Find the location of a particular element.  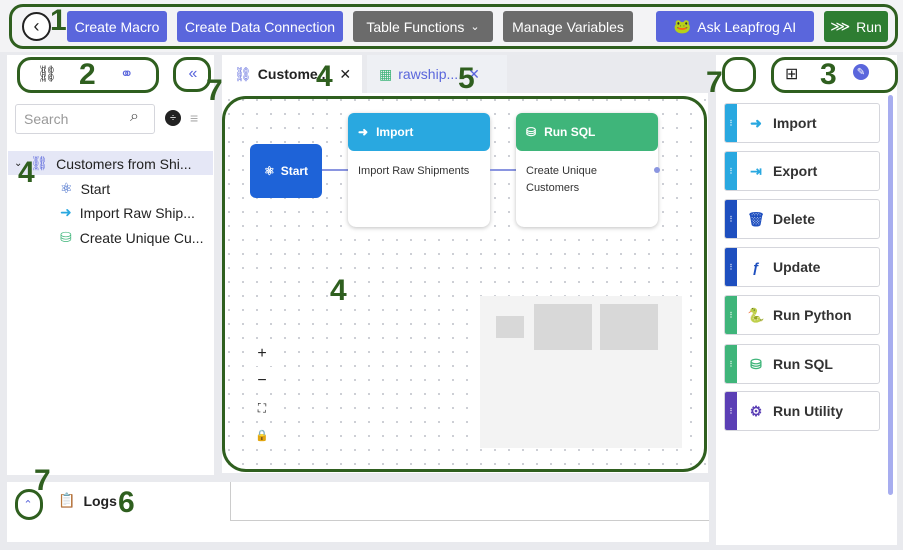

block-run-python: ⋮ 🐍 Run Python is located at coordinates (802, 315).